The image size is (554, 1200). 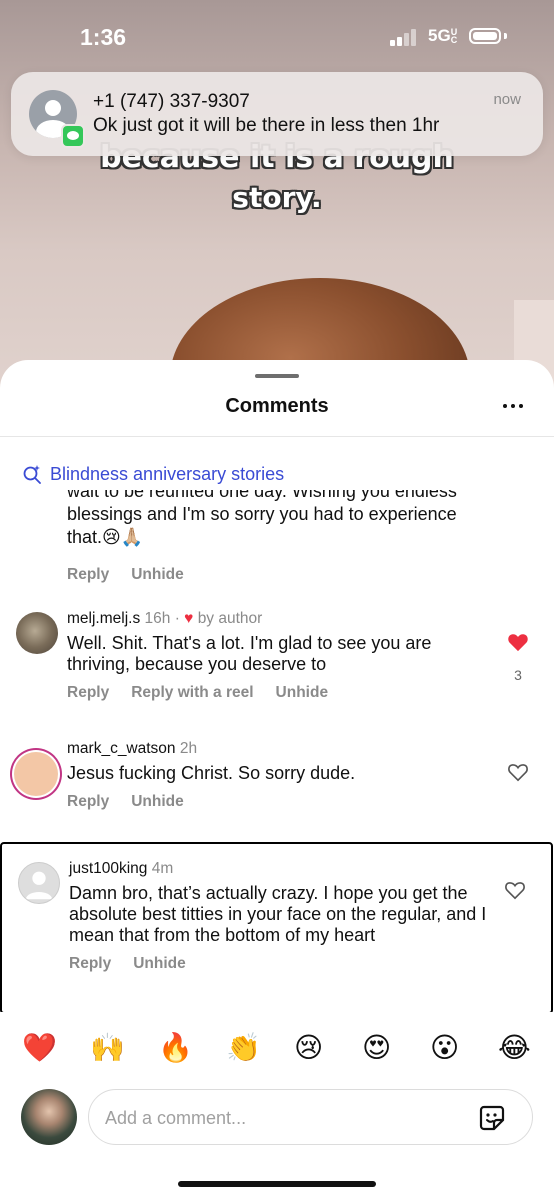 I want to click on emoji-clap: 👏, so click(x=243, y=1048).